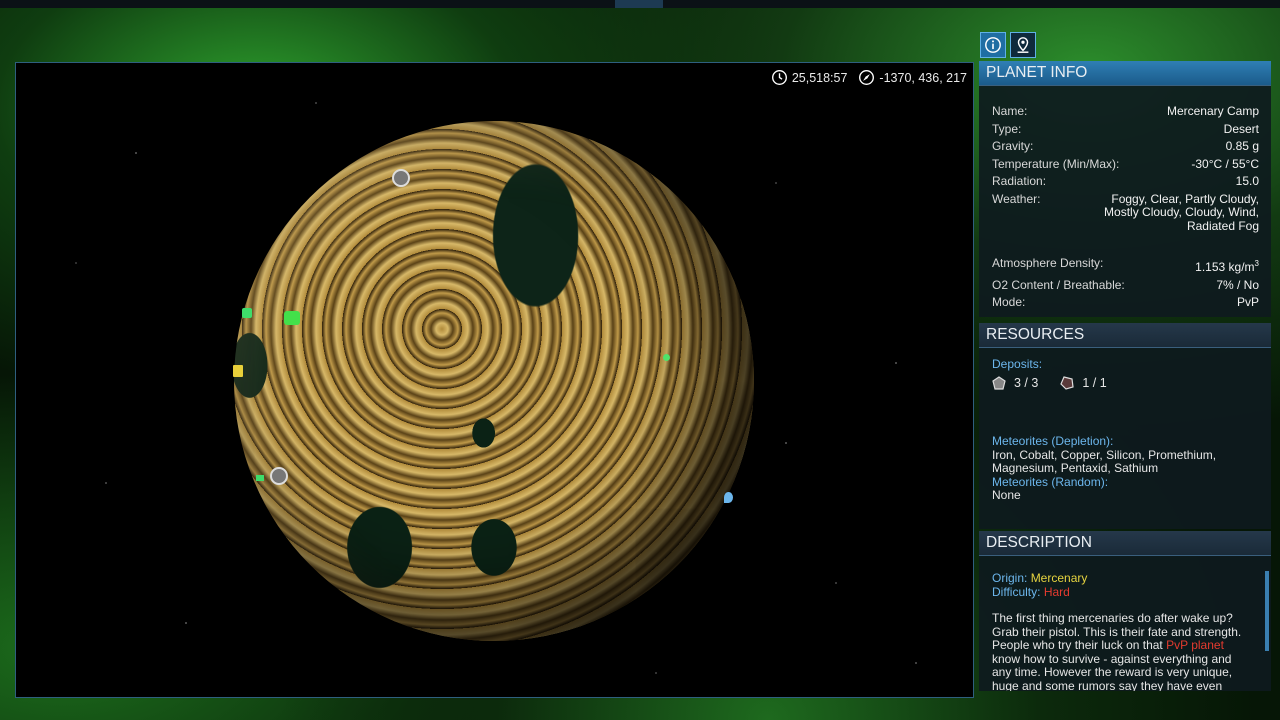  What do you see at coordinates (779, 77) in the screenshot?
I see `clock-icon` at bounding box center [779, 77].